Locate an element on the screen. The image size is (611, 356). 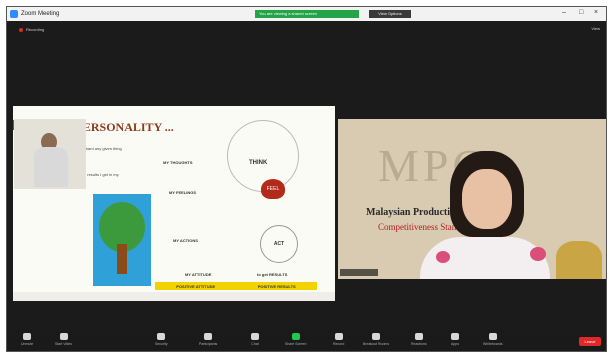
positive-attitude-label: POSITIVE ATTITUDE is located at coordinates (196, 286).